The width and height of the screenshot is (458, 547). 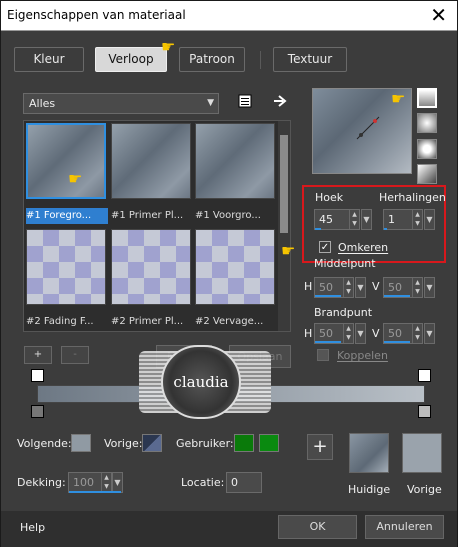 I want to click on angle-value: 45, so click(x=326, y=219).